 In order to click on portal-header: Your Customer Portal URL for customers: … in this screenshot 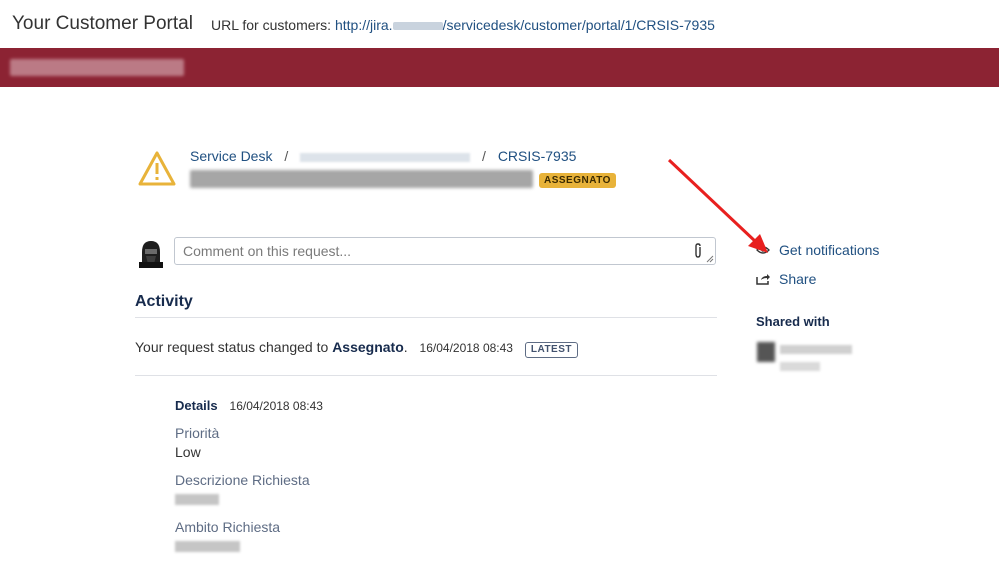, I will do `click(499, 24)`.